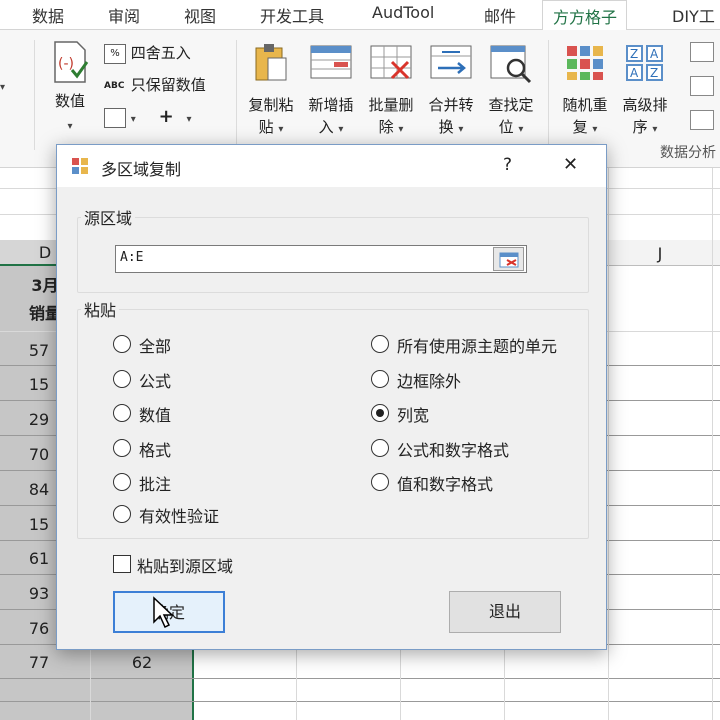 Image resolution: width=720 pixels, height=720 pixels. I want to click on table-cell: 62, so click(142, 662).